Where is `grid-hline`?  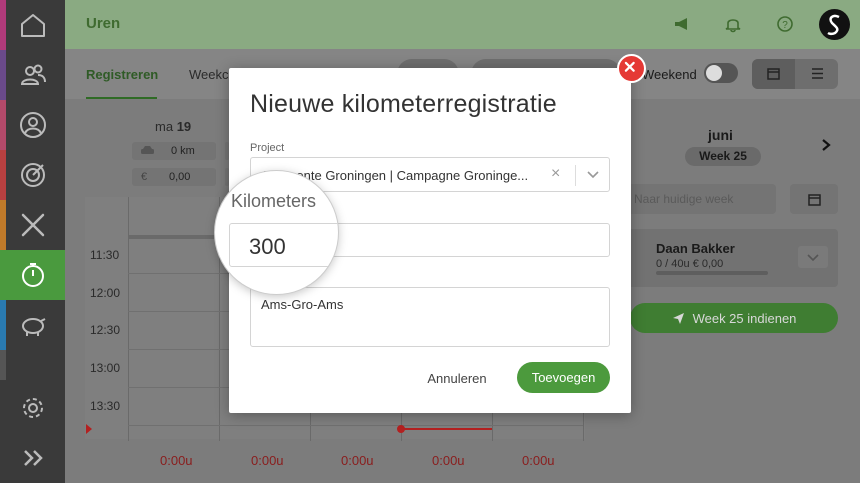 grid-hline is located at coordinates (355, 425).